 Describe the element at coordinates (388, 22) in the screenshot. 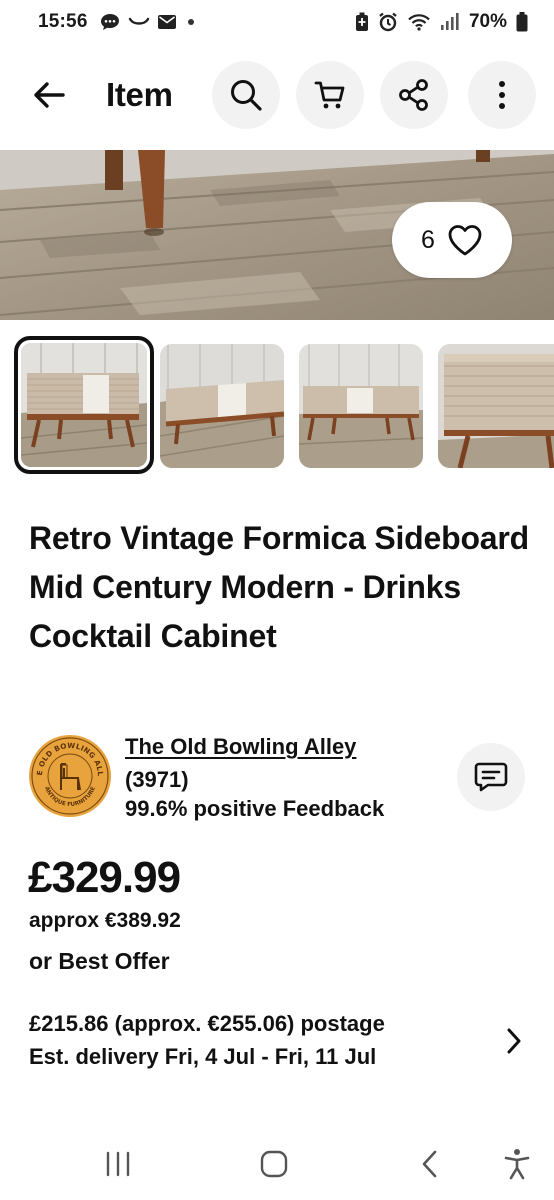

I see `alarm-icon` at that location.